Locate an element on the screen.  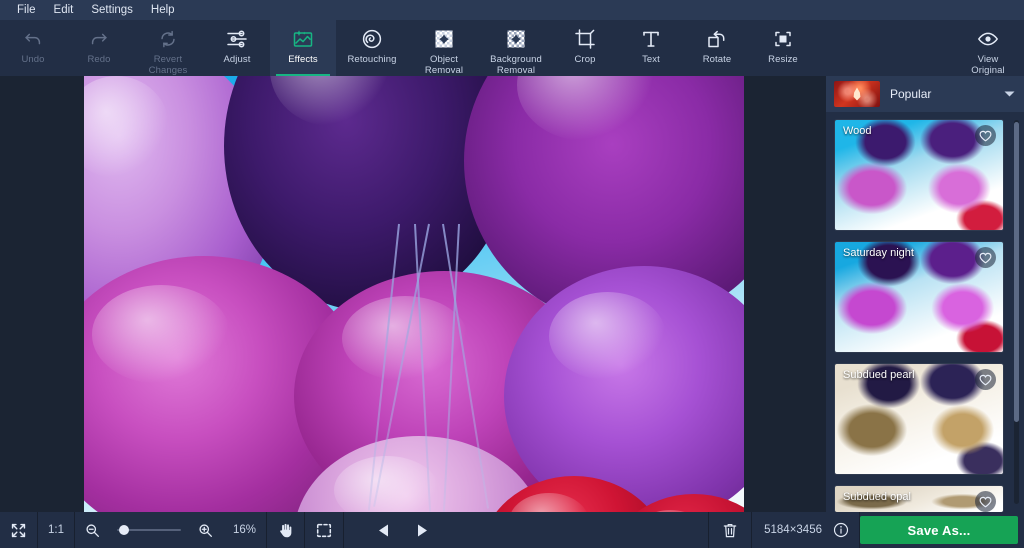
tool-background-removal: Background Removal is located at coordinates (516, 48).